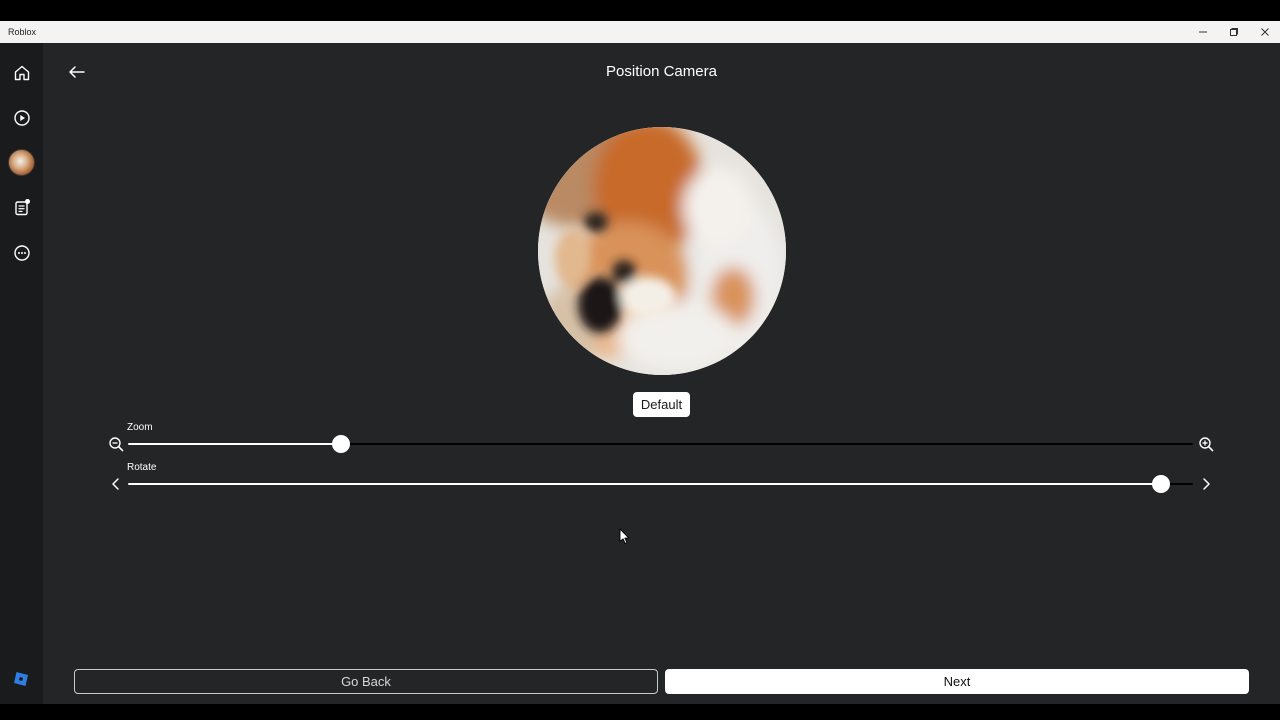 The height and width of the screenshot is (720, 1280). I want to click on home-icon, so click(21, 72).